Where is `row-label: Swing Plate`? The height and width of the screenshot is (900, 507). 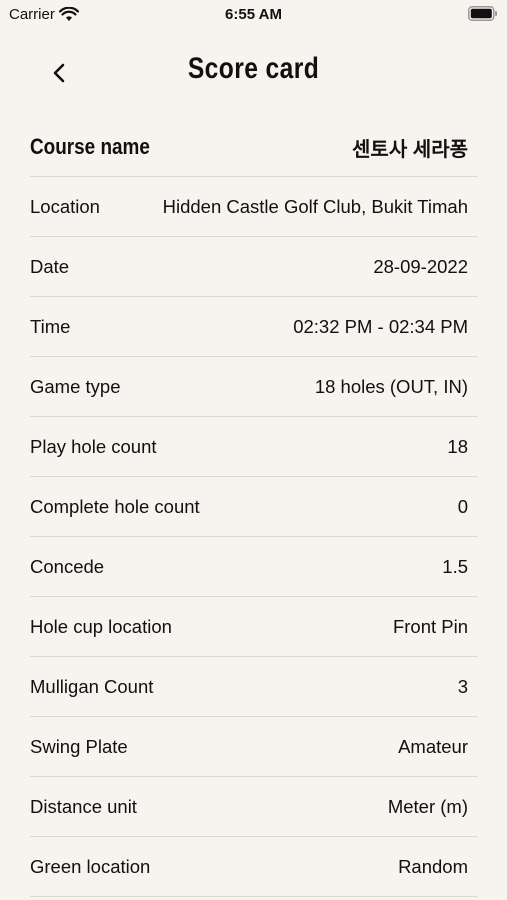
row-label: Swing Plate is located at coordinates (79, 746).